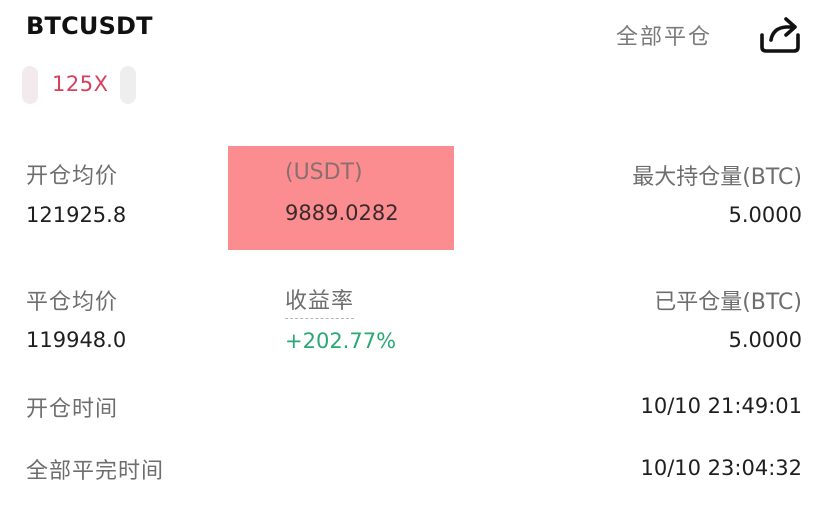  Describe the element at coordinates (89, 26) in the screenshot. I see `symbol-title: BTCUSDT` at that location.